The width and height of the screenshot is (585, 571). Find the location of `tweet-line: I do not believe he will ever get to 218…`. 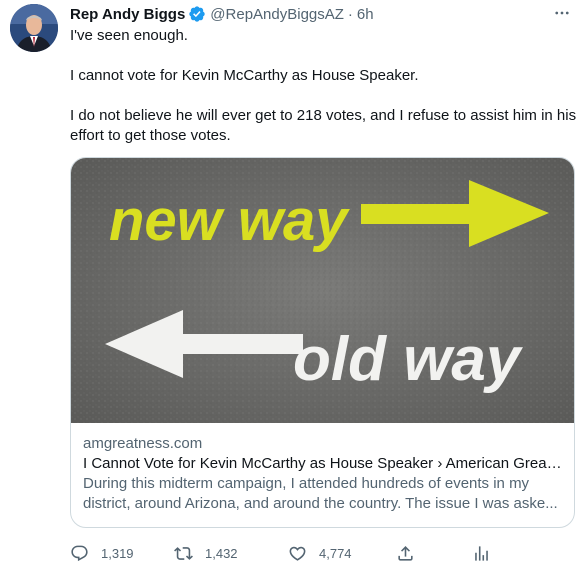

tweet-line: I do not believe he will ever get to 218… is located at coordinates (323, 125).